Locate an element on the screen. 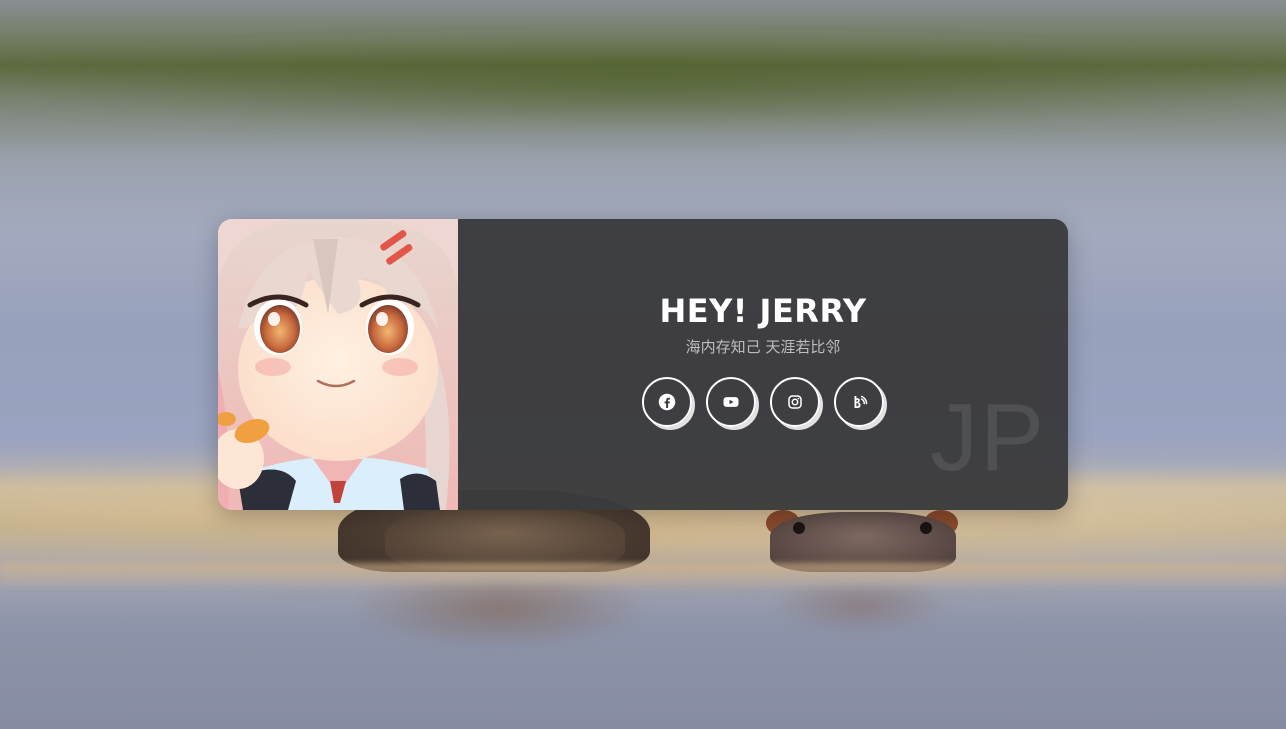  profile-info: HEY! JERRY 海内存知己 天涯若比邻 is located at coordinates (763, 358).